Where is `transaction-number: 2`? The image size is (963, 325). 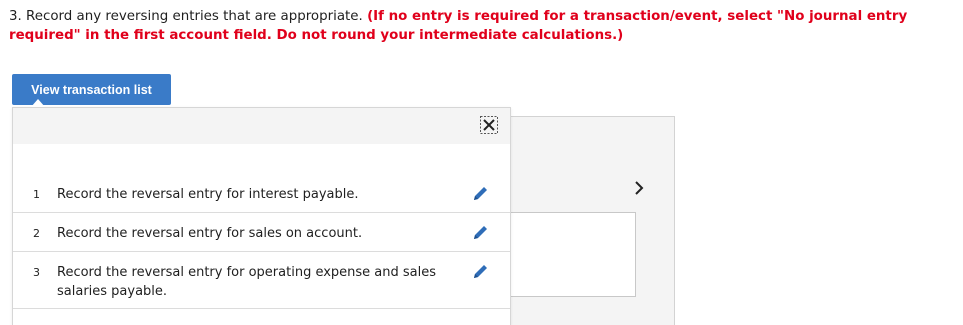
transaction-number: 2 is located at coordinates (36, 233).